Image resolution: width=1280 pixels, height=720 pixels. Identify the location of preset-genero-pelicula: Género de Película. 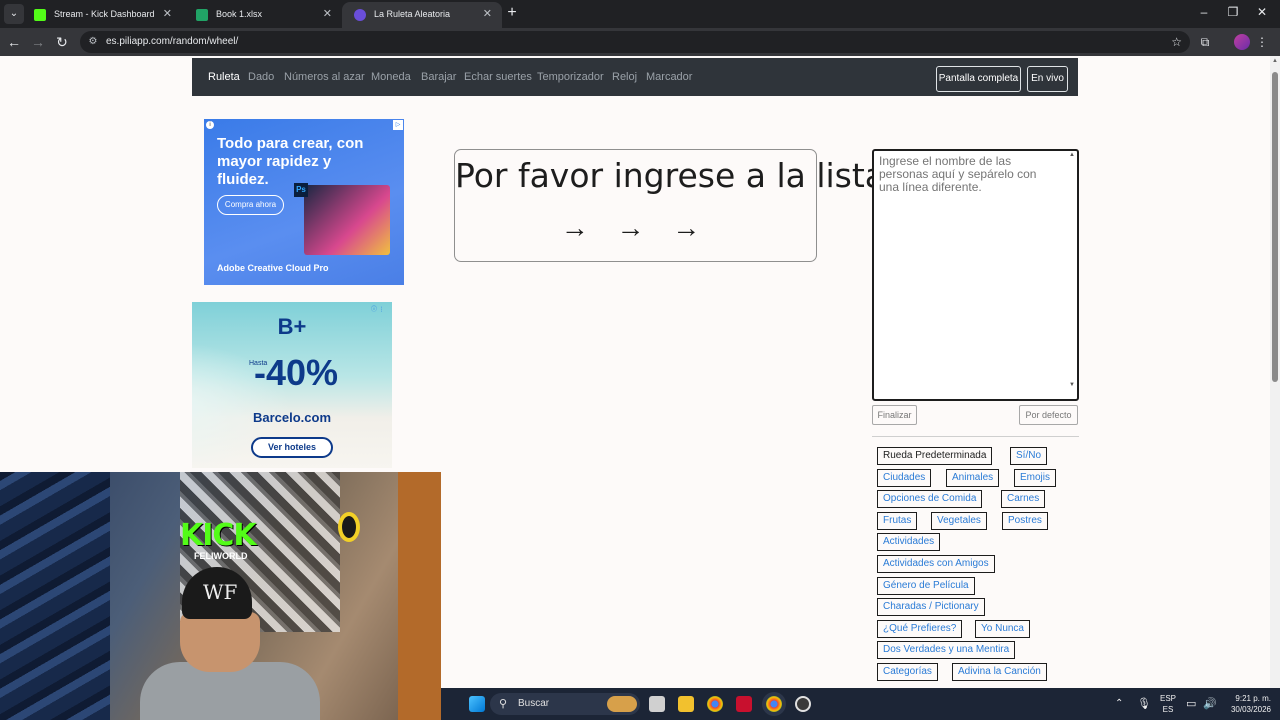
(926, 586).